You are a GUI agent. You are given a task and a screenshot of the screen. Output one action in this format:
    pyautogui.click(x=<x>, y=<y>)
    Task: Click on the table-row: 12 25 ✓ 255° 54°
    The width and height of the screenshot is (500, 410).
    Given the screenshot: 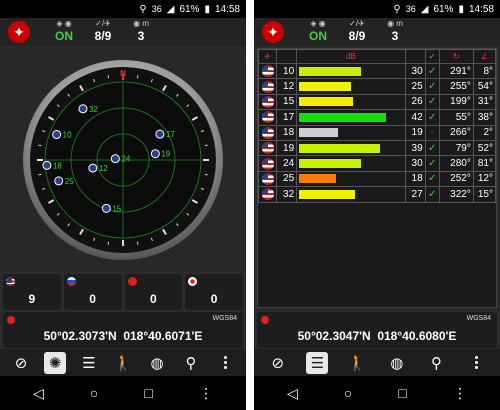 What is the action you would take?
    pyautogui.click(x=377, y=86)
    